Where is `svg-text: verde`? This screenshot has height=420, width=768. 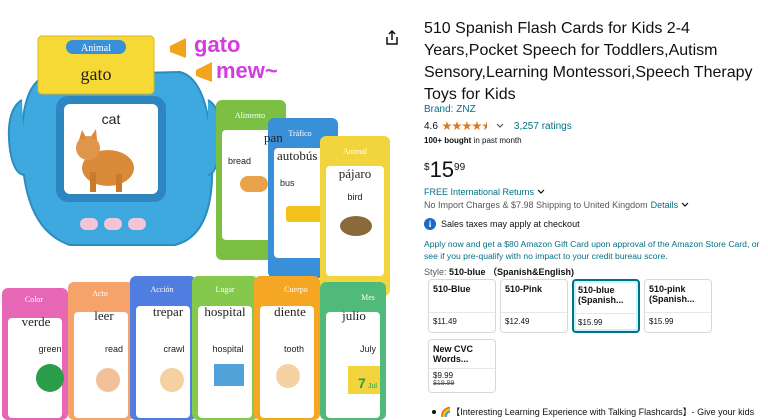
svg-text: verde is located at coordinates (36, 321).